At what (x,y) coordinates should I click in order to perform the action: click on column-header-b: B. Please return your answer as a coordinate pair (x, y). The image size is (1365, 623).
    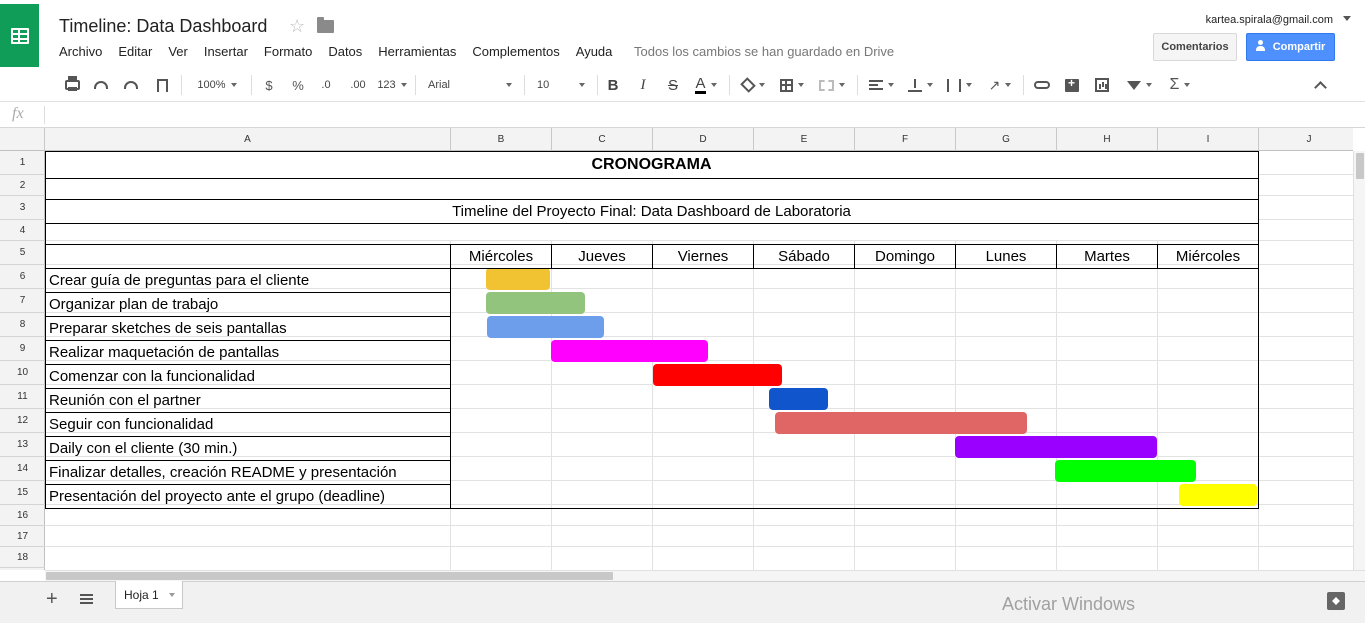
    Looking at the image, I should click on (501, 139).